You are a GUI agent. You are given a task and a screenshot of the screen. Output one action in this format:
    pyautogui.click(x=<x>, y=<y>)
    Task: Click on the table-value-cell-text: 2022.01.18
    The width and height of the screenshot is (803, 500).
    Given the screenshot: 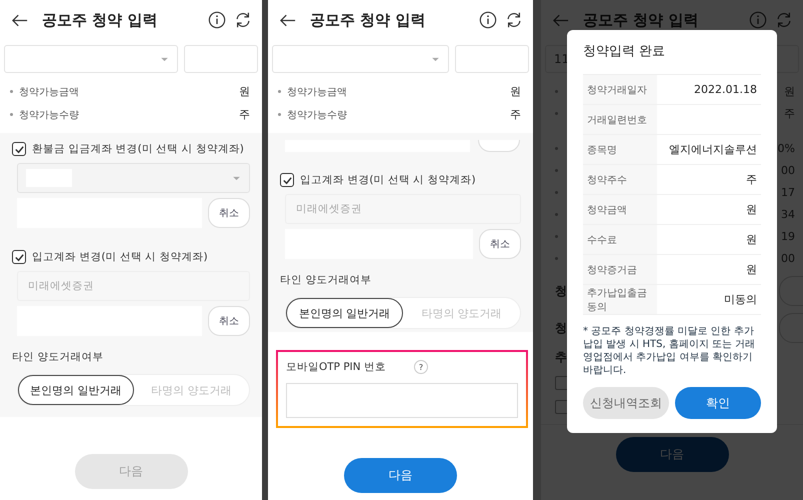 What is the action you would take?
    pyautogui.click(x=725, y=90)
    